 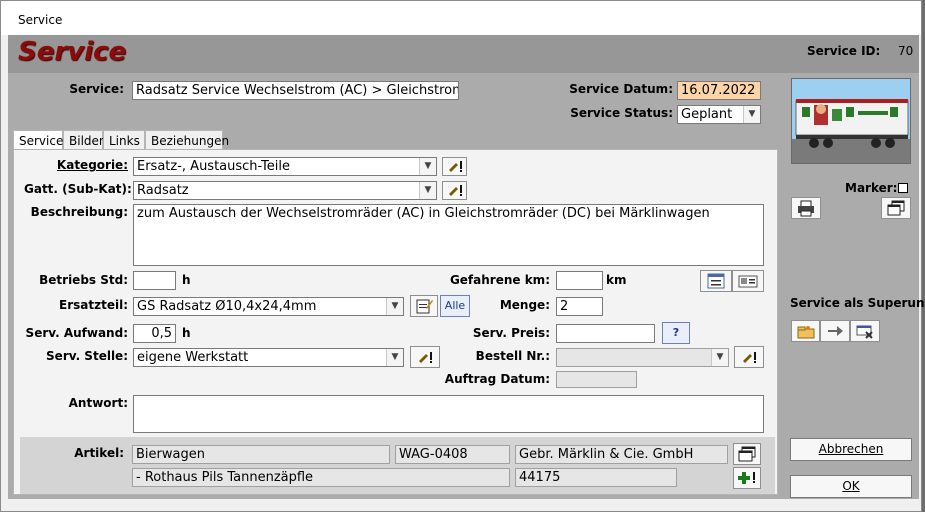 I want to click on tab-links: Links, so click(x=124, y=140).